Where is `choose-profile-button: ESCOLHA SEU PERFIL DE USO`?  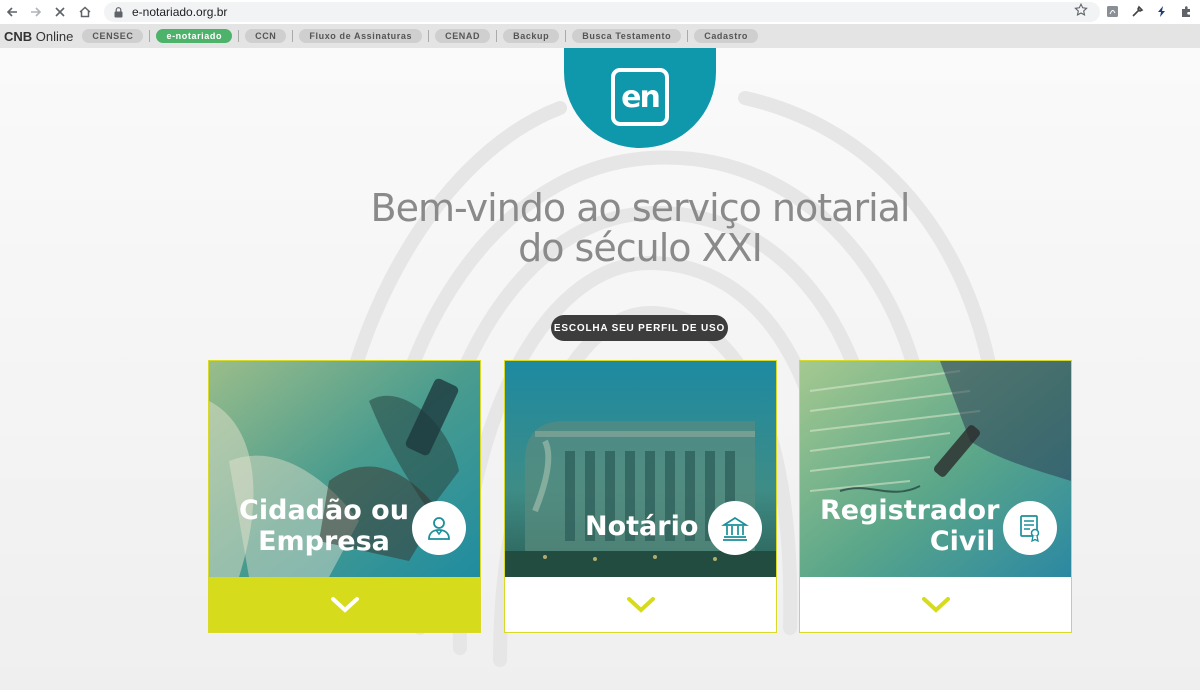 choose-profile-button: ESCOLHA SEU PERFIL DE USO is located at coordinates (639, 328).